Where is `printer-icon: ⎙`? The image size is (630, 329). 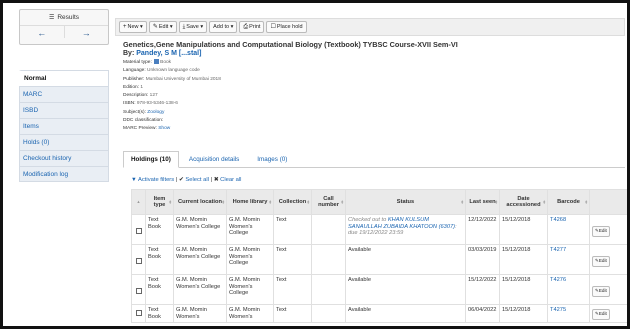 printer-icon: ⎙ is located at coordinates (246, 27).